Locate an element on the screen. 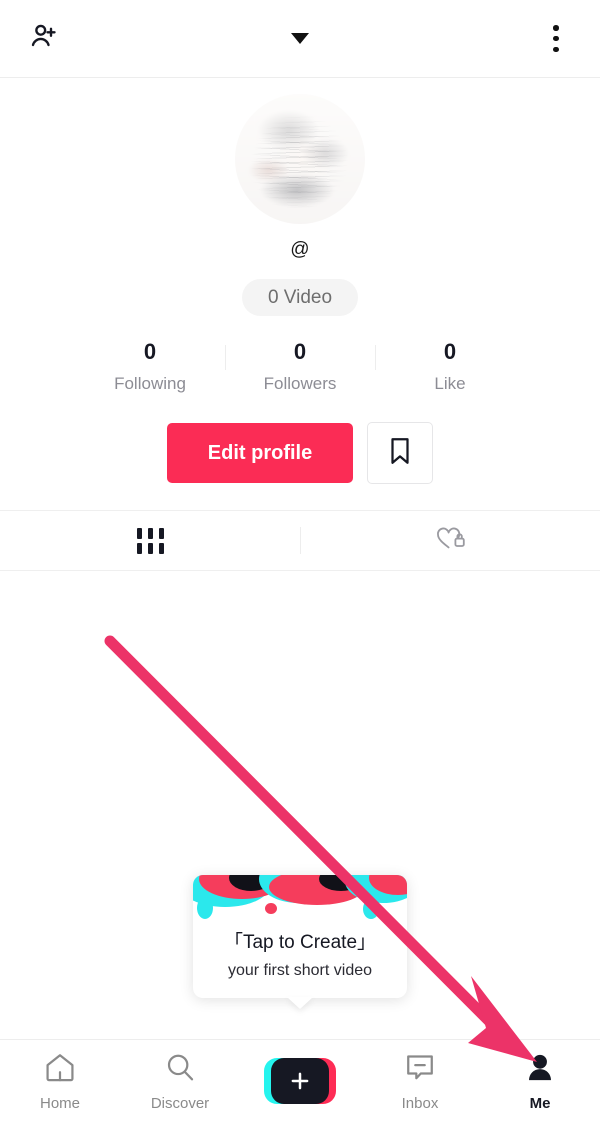  tab-liked is located at coordinates (450, 540).